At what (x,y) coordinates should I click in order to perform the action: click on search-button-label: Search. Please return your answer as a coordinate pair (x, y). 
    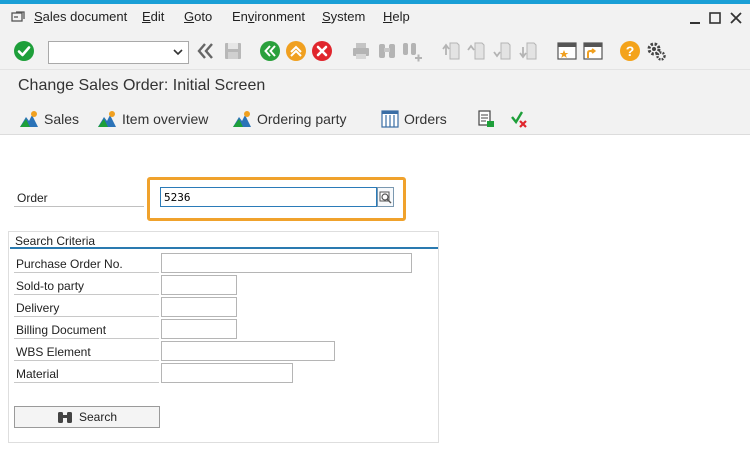
    Looking at the image, I should click on (98, 417).